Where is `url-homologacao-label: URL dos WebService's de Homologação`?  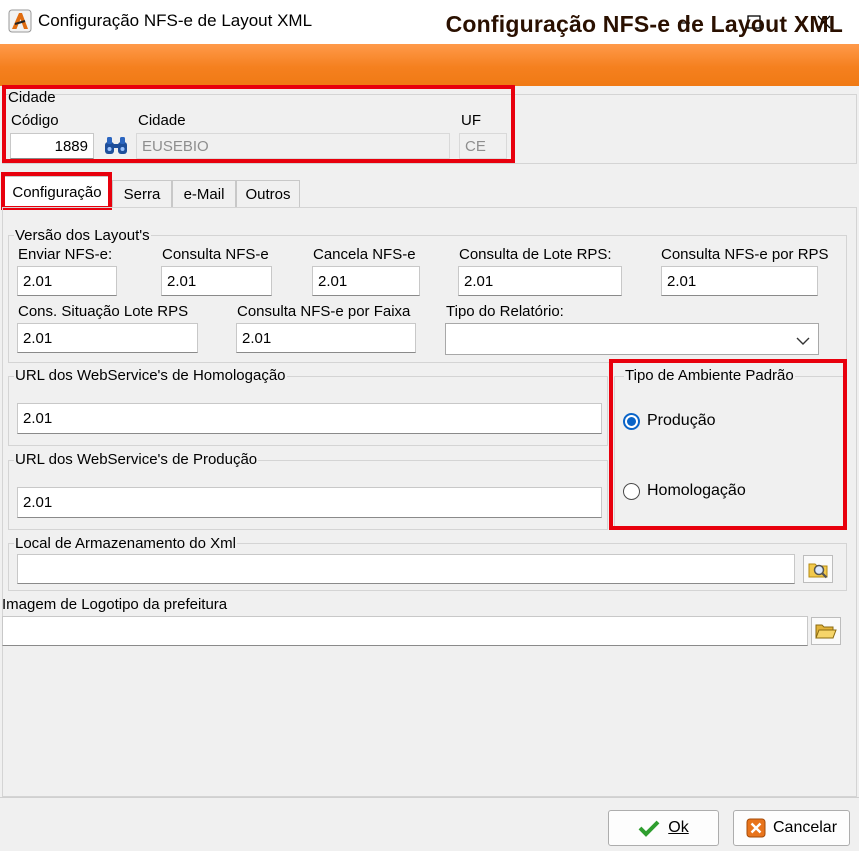
url-homologacao-label: URL dos WebService's de Homologação is located at coordinates (150, 375).